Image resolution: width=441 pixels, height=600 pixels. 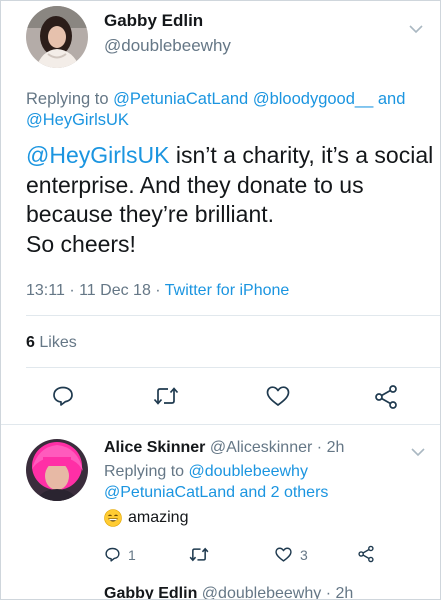 I want to click on tweet-body-line2: So cheers!, so click(x=81, y=243).